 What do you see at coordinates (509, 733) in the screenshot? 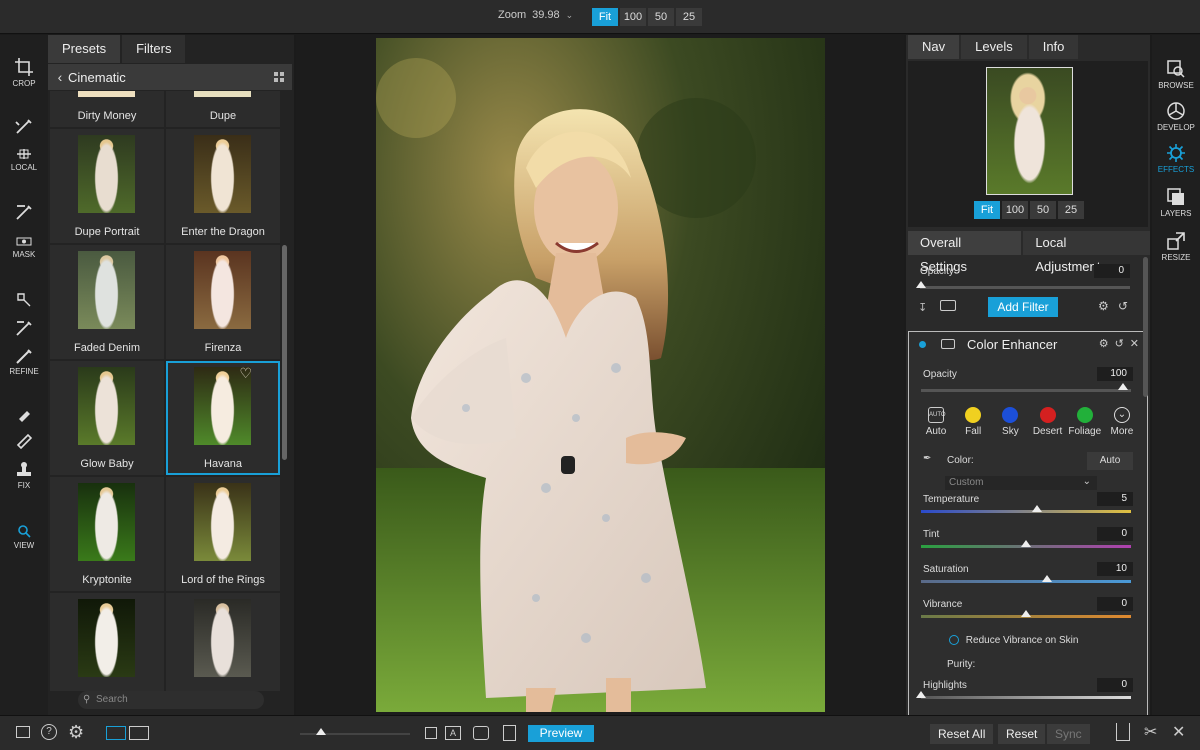
I see `clipboard-icon` at bounding box center [509, 733].